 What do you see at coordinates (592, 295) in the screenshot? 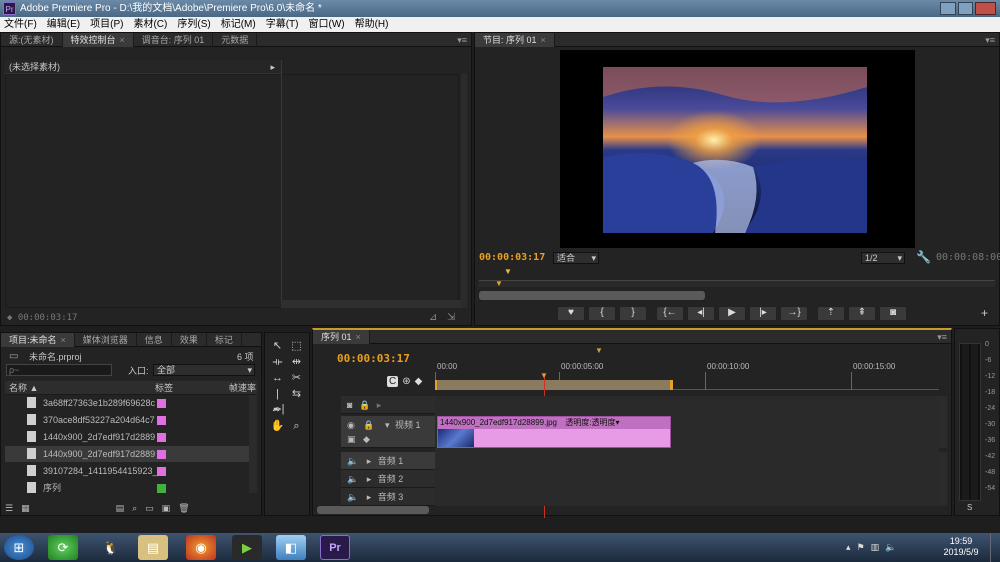
I see `zoom-scroll-bar` at bounding box center [592, 295].